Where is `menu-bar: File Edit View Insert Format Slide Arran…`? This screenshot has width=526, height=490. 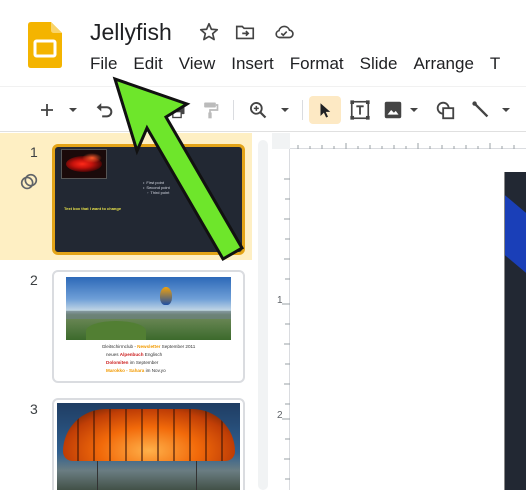 menu-bar: File Edit View Insert Format Slide Arran… is located at coordinates (295, 65).